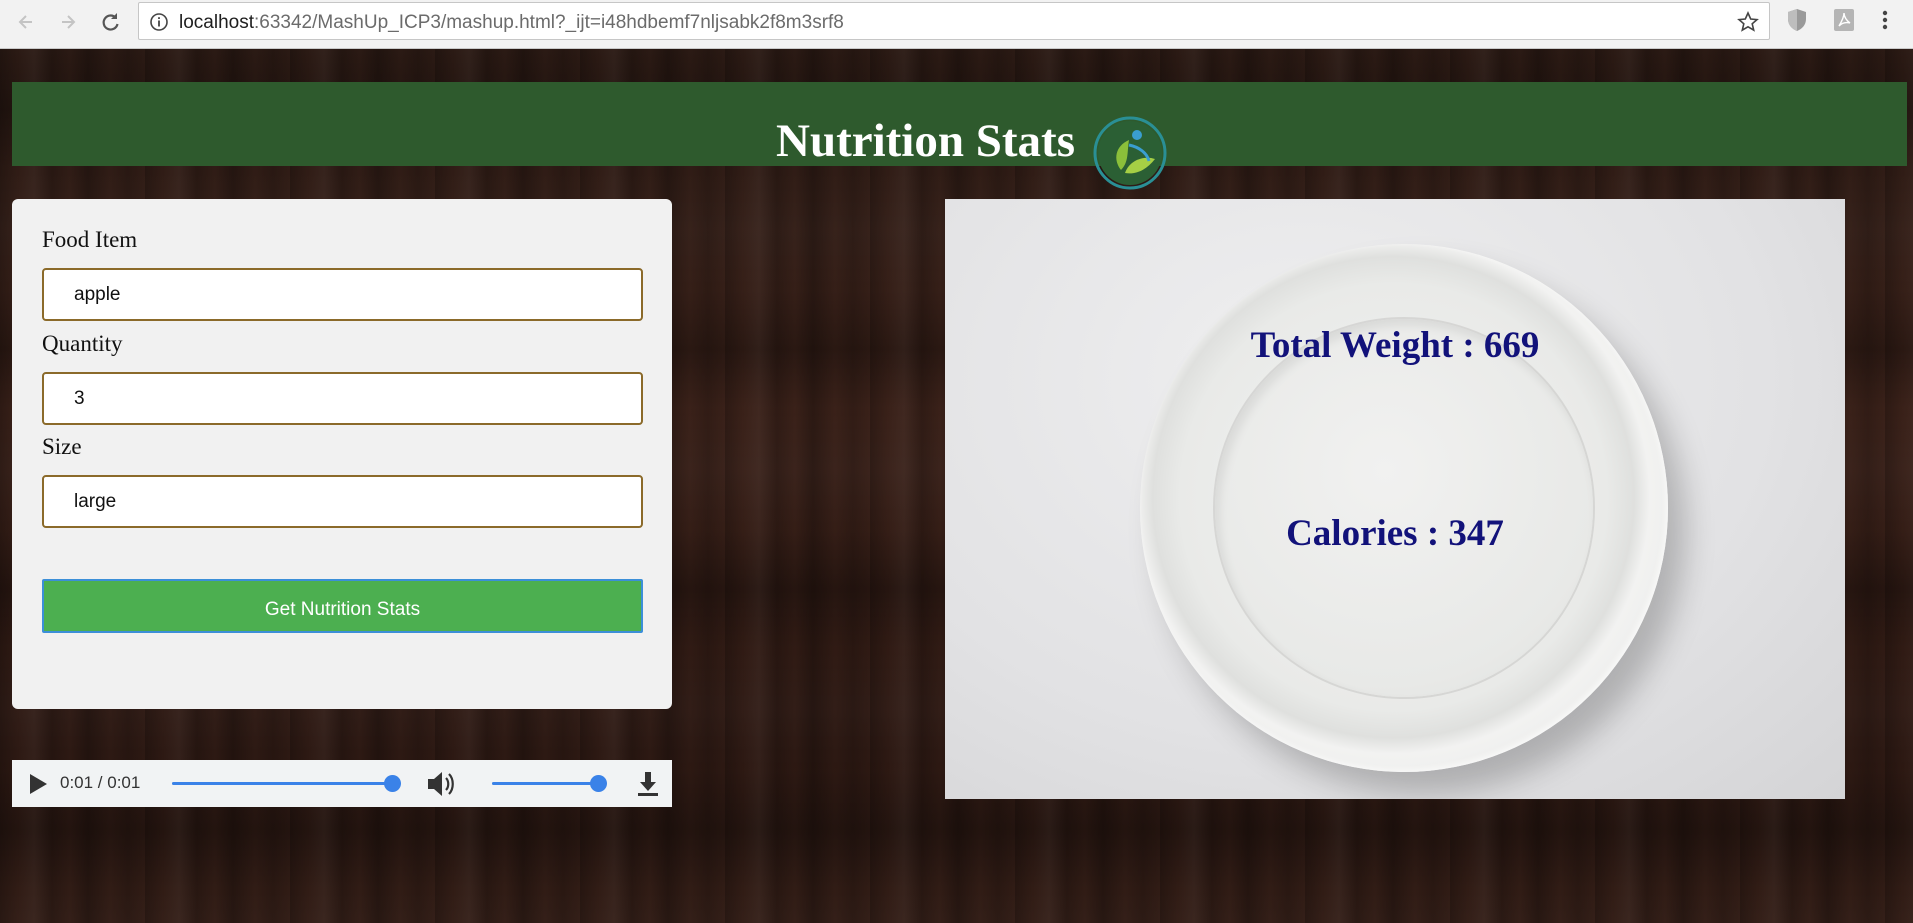 Image resolution: width=1913 pixels, height=923 pixels. Describe the element at coordinates (1885, 20) in the screenshot. I see `kebab-menu-icon` at that location.